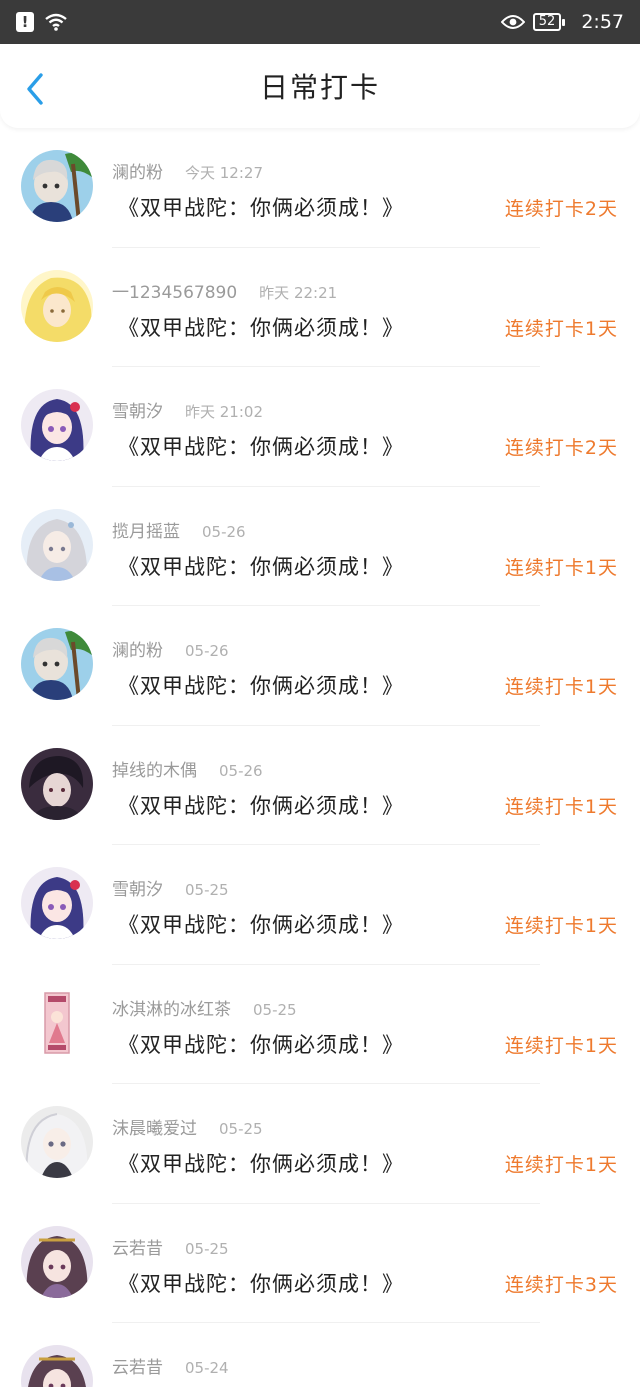 Image resolution: width=640 pixels, height=1387 pixels. I want to click on checkin-meta: 掉线的木偶 05-26, so click(187, 768).